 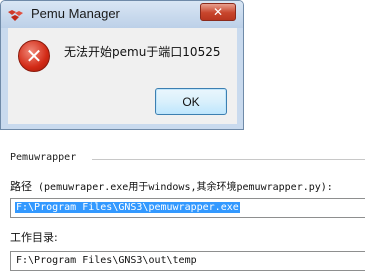 What do you see at coordinates (191, 101) in the screenshot?
I see `ok-button: OK` at bounding box center [191, 101].